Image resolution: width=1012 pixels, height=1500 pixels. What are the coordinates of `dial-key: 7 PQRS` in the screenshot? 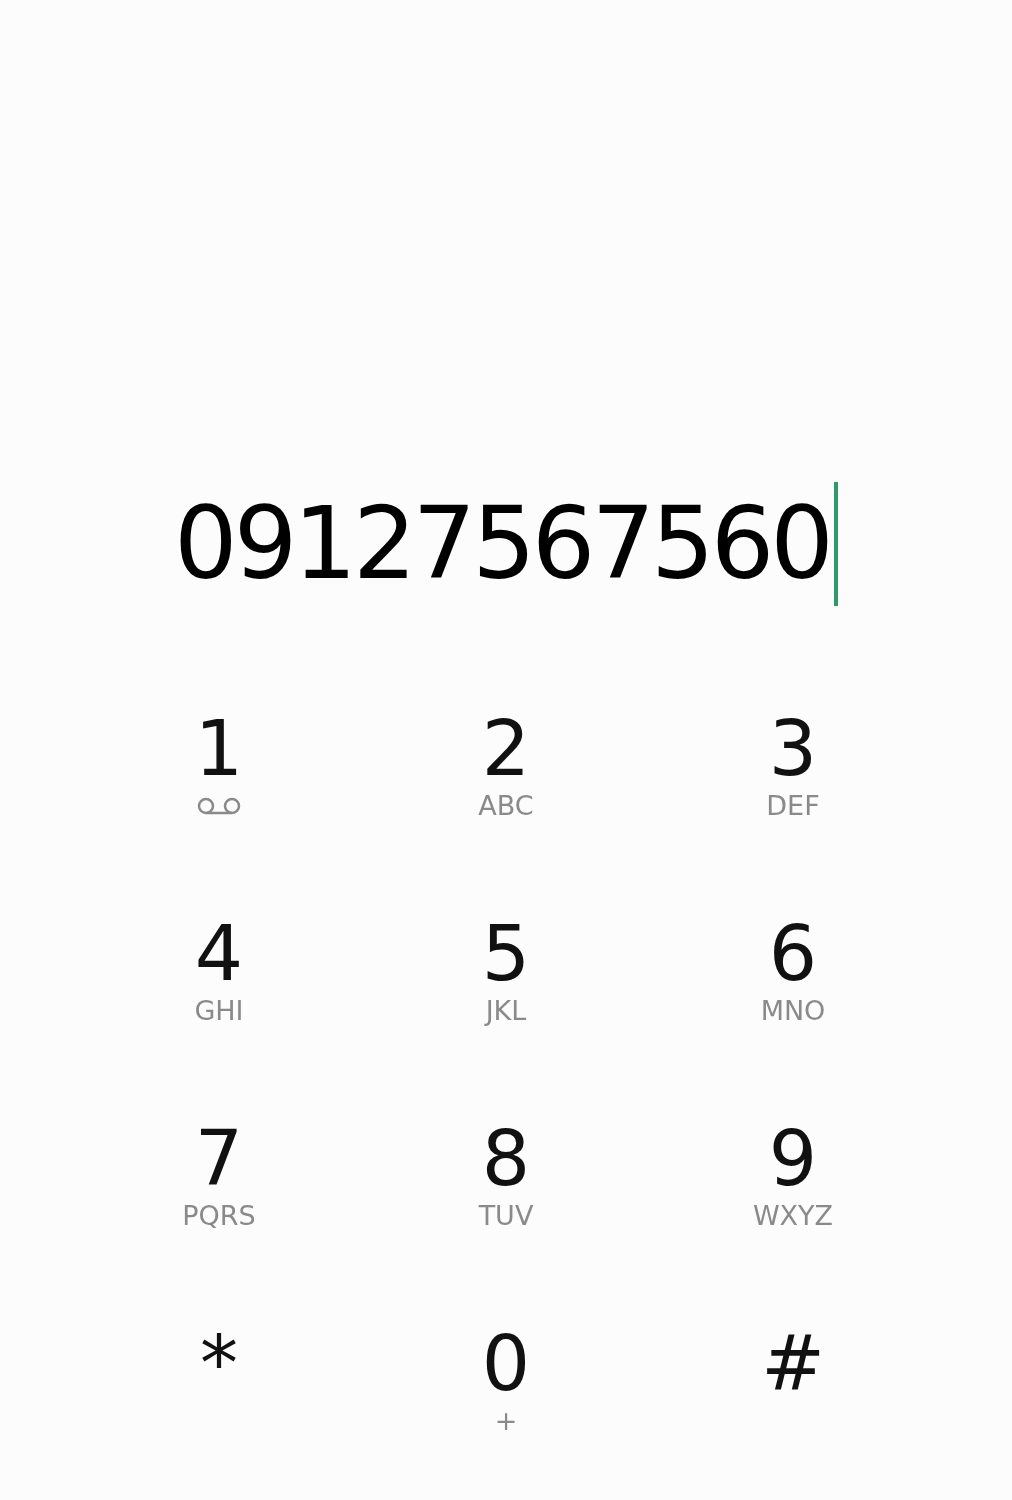 It's located at (219, 1220).